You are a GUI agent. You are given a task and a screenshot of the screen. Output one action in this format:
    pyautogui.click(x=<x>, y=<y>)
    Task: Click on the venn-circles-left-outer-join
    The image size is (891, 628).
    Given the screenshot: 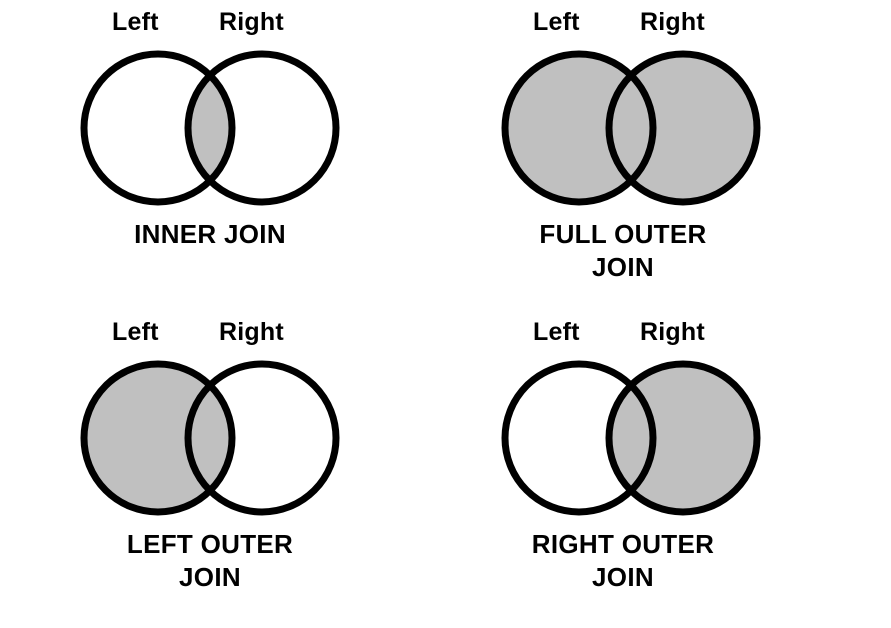 What is the action you would take?
    pyautogui.click(x=210, y=438)
    